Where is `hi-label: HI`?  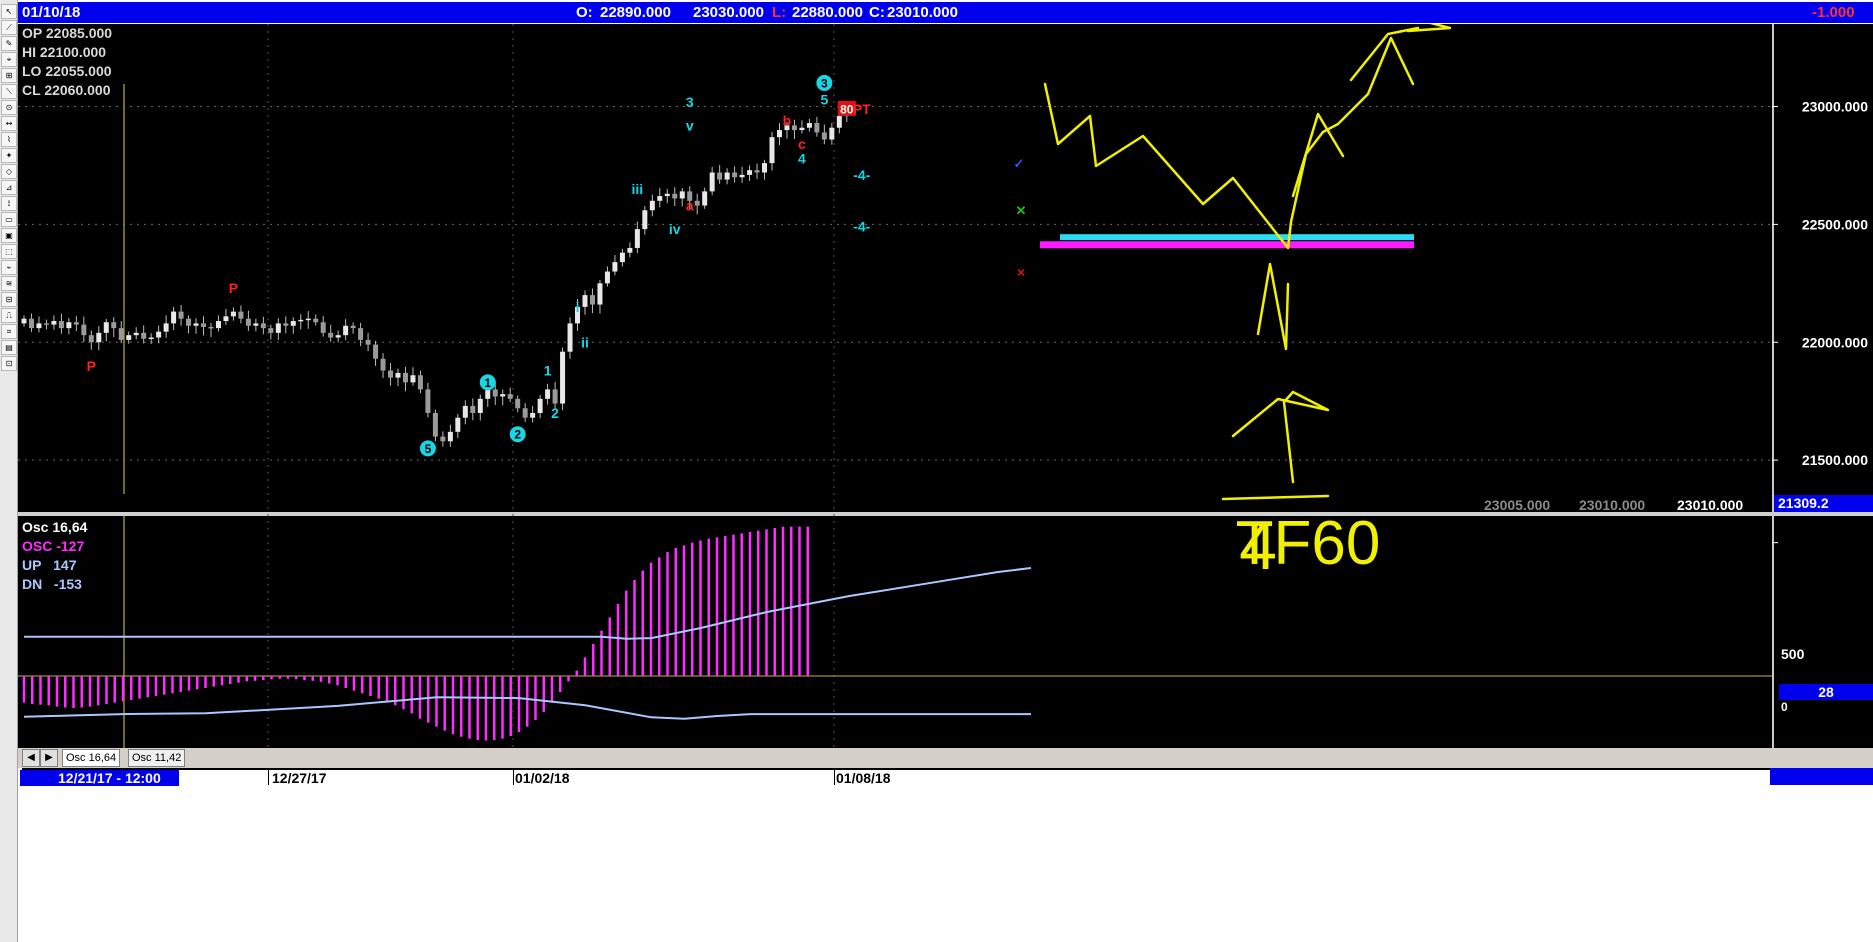
hi-label: HI is located at coordinates (29, 52).